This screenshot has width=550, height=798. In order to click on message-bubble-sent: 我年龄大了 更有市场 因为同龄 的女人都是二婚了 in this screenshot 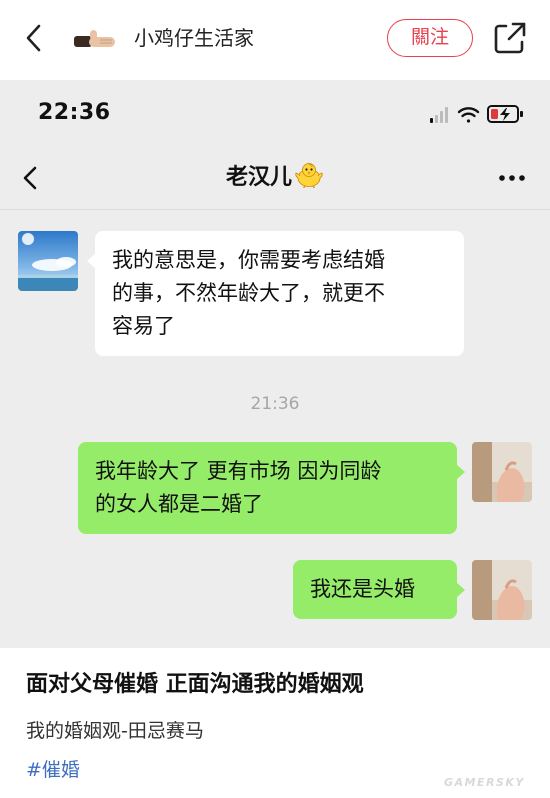, I will do `click(271, 488)`.